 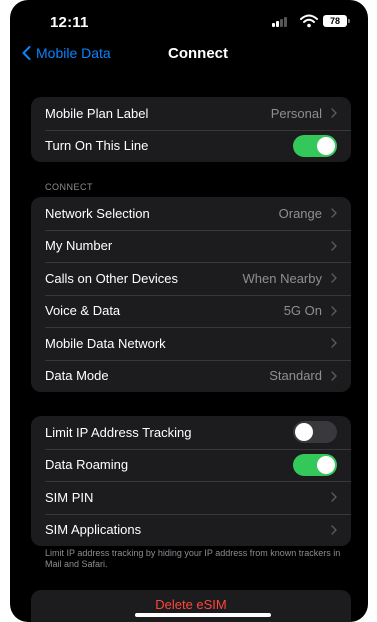 I want to click on data-roaming-row: Data Roaming, so click(x=191, y=465).